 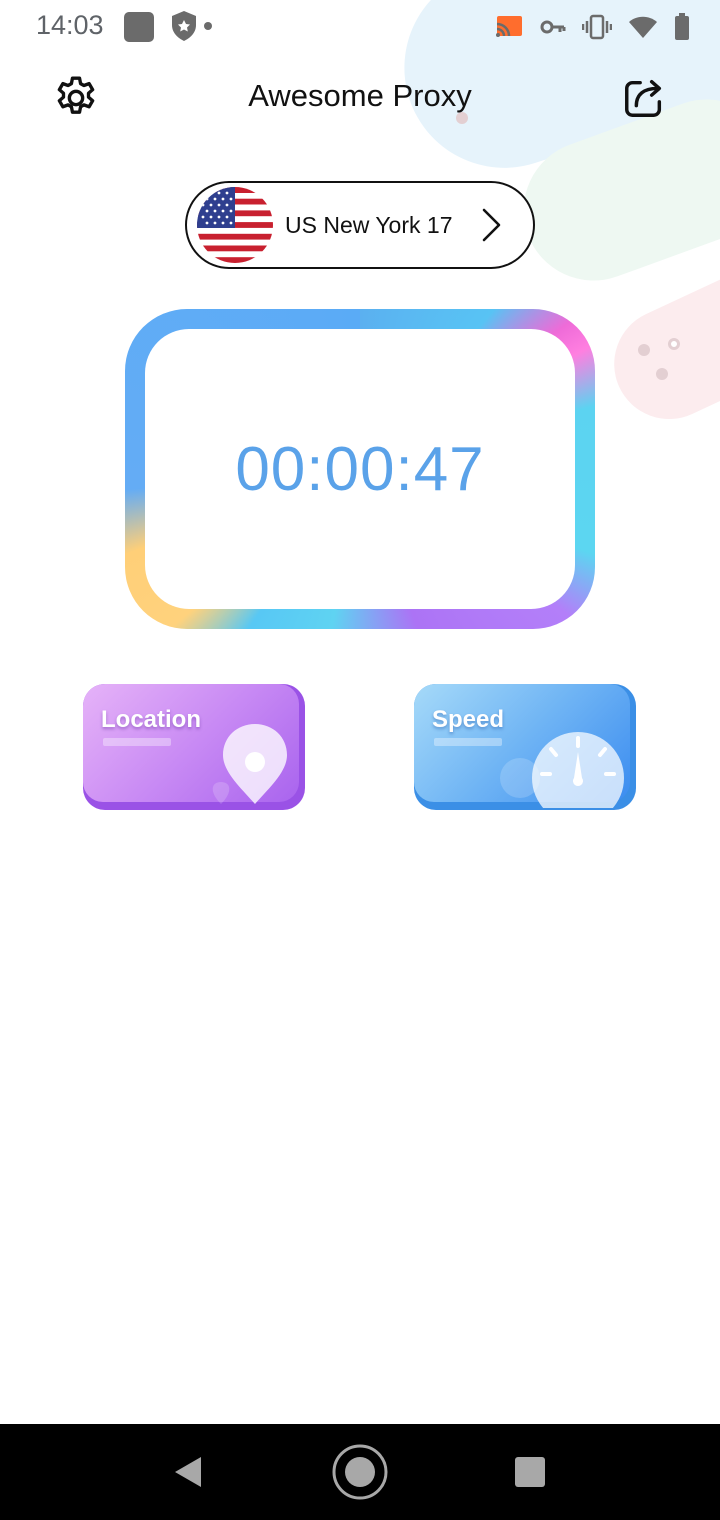 I want to click on dot-icon, so click(x=208, y=26).